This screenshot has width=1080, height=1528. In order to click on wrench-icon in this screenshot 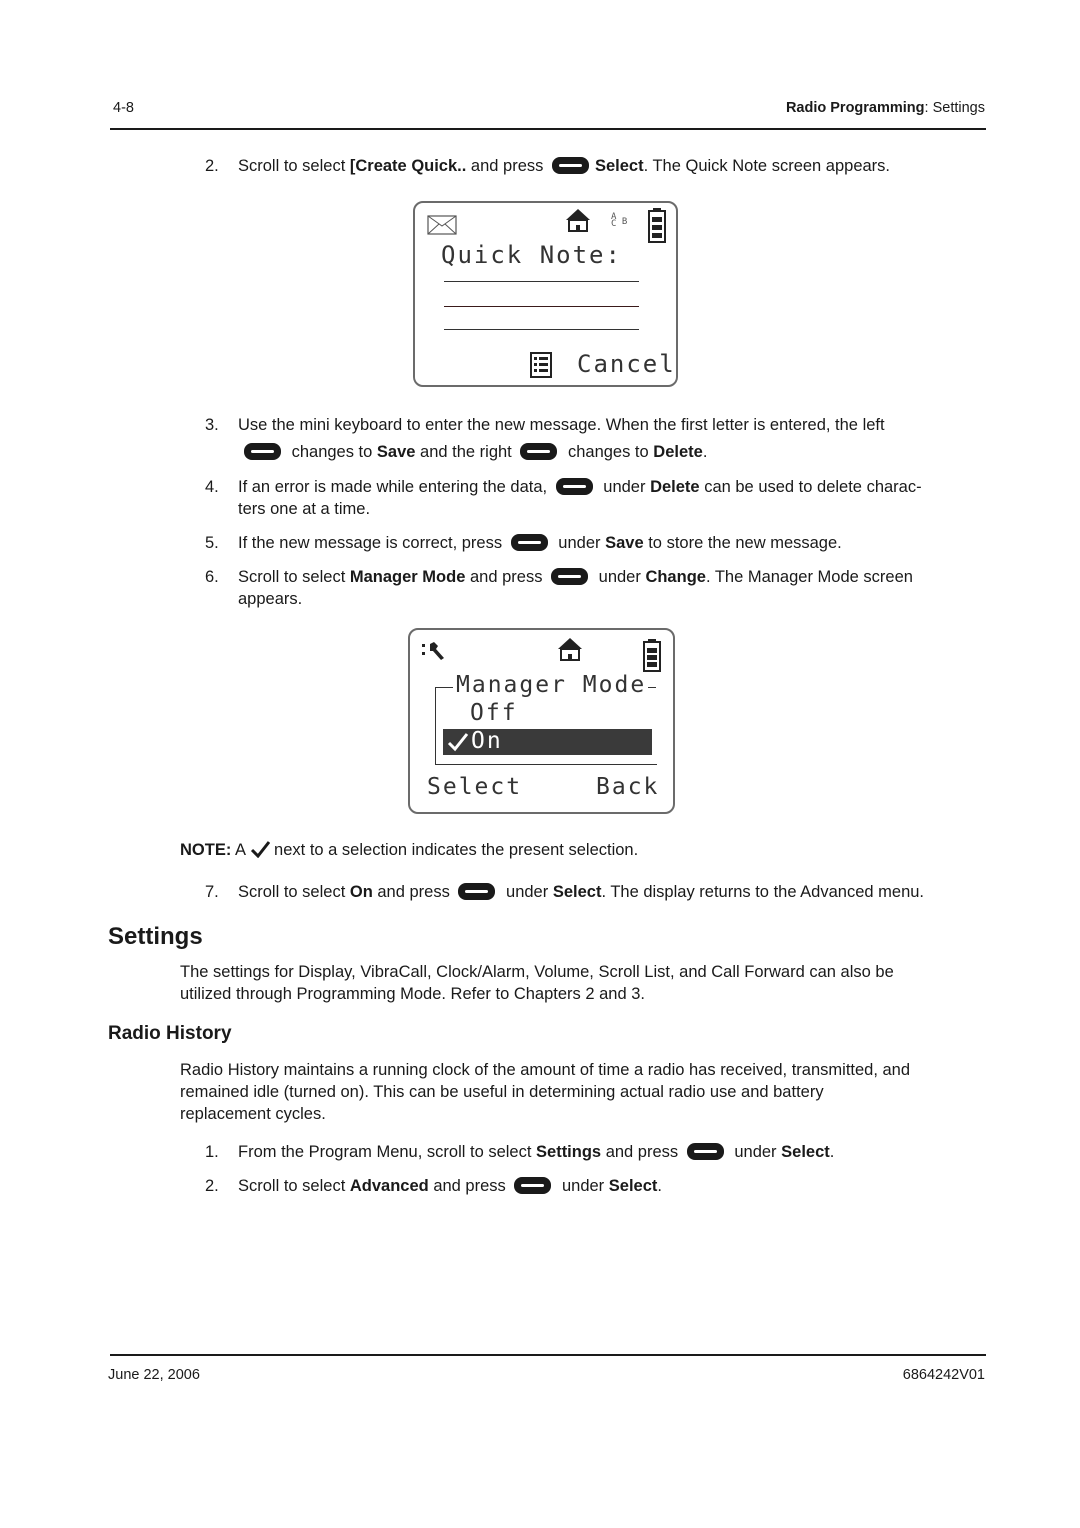, I will do `click(433, 651)`.